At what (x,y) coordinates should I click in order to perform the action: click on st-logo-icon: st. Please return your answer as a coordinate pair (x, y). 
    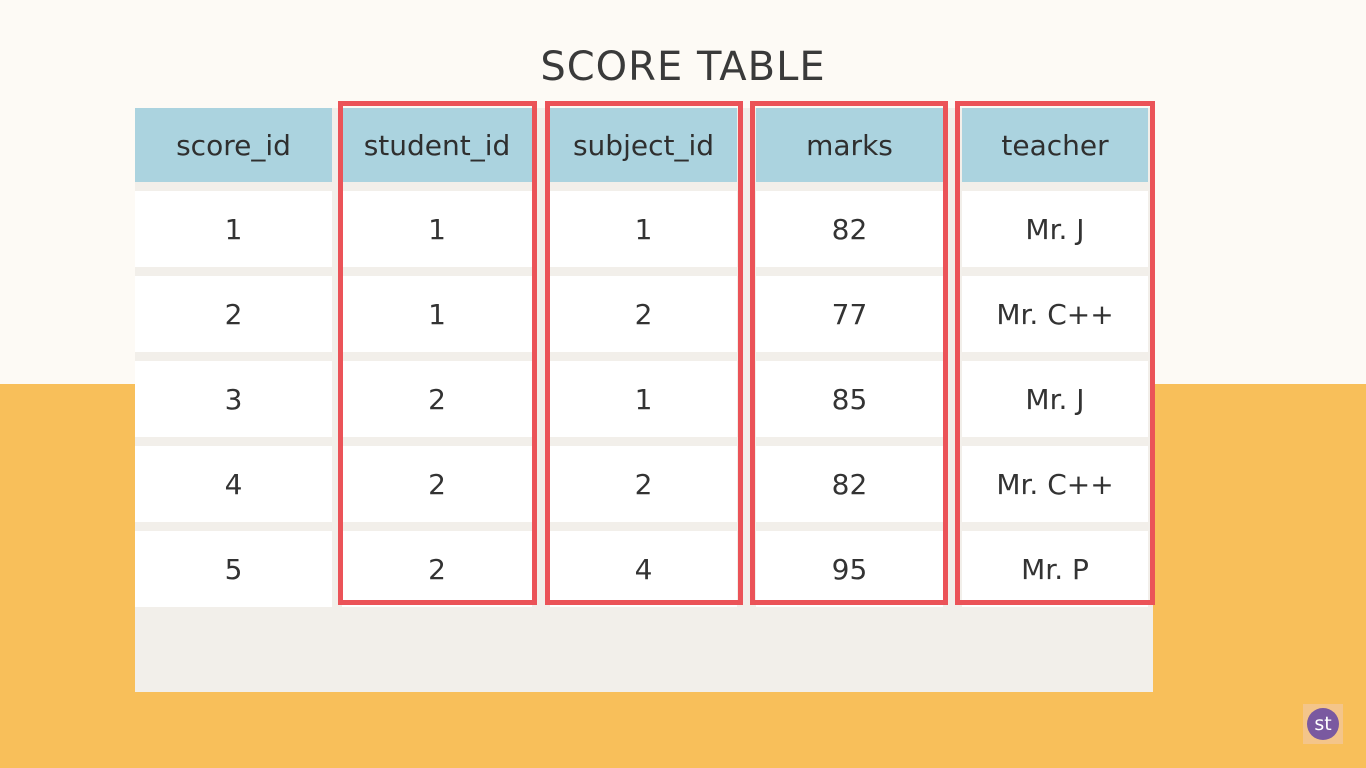
    Looking at the image, I should click on (1323, 724).